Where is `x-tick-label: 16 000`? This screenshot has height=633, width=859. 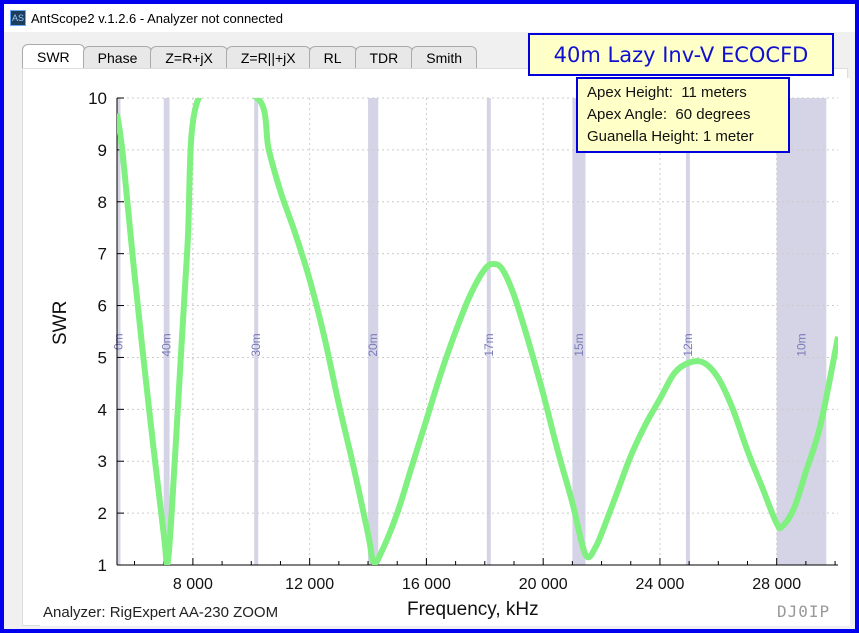
x-tick-label: 16 000 is located at coordinates (426, 584).